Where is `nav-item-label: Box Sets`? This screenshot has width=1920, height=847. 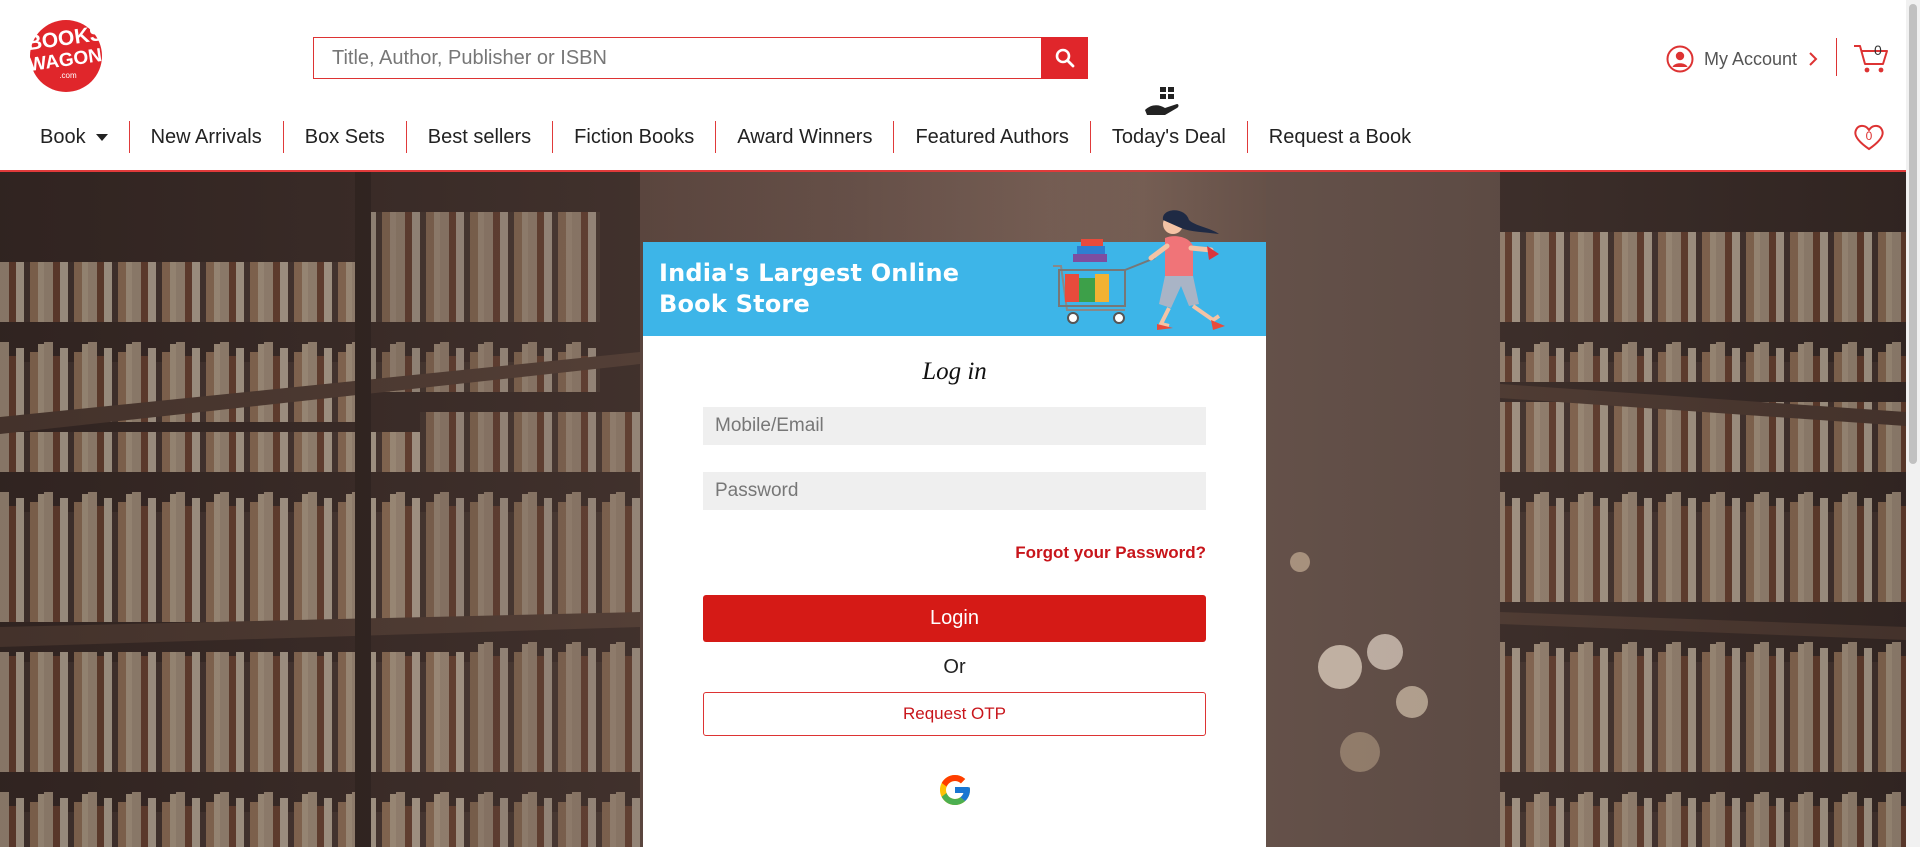 nav-item-label: Box Sets is located at coordinates (344, 136).